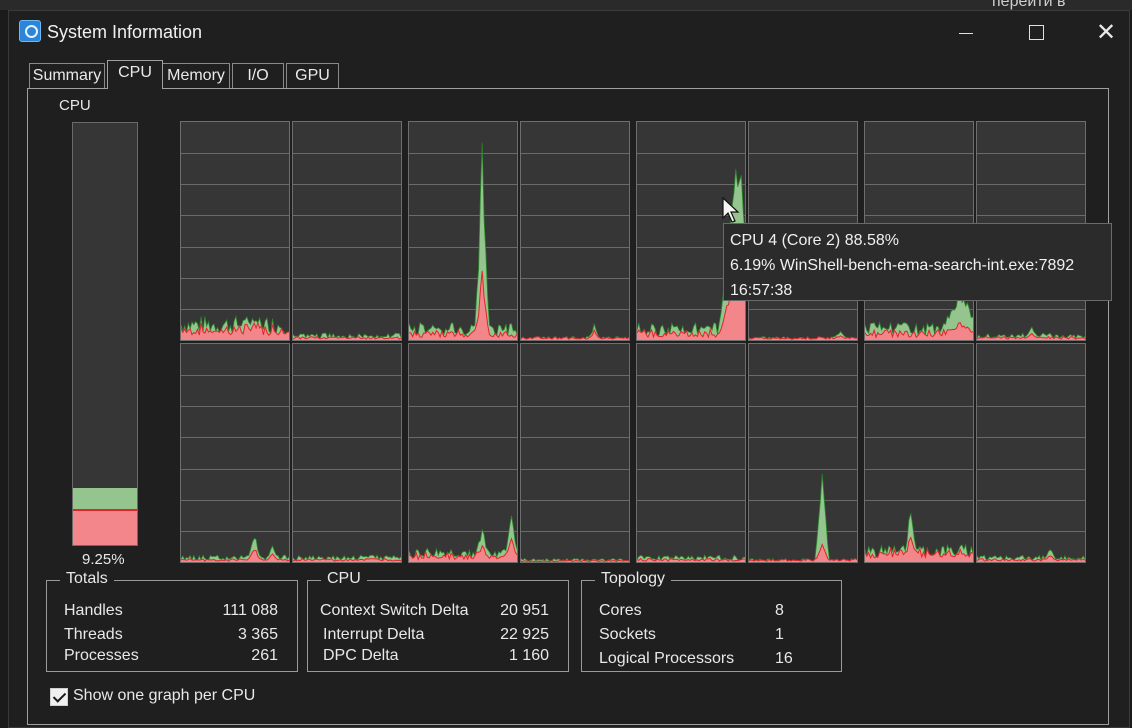 This screenshot has width=1132, height=728. What do you see at coordinates (235, 468) in the screenshot?
I see `cpu-8-history-chart` at bounding box center [235, 468].